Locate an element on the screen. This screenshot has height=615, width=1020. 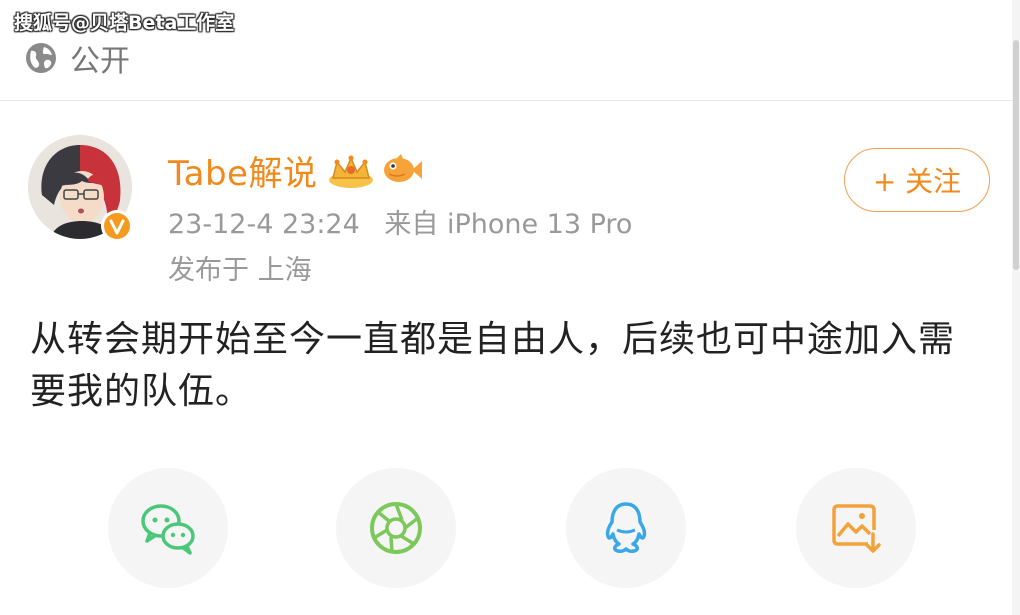
post-timestamp: 23-12-4 23:24 is located at coordinates (264, 224).